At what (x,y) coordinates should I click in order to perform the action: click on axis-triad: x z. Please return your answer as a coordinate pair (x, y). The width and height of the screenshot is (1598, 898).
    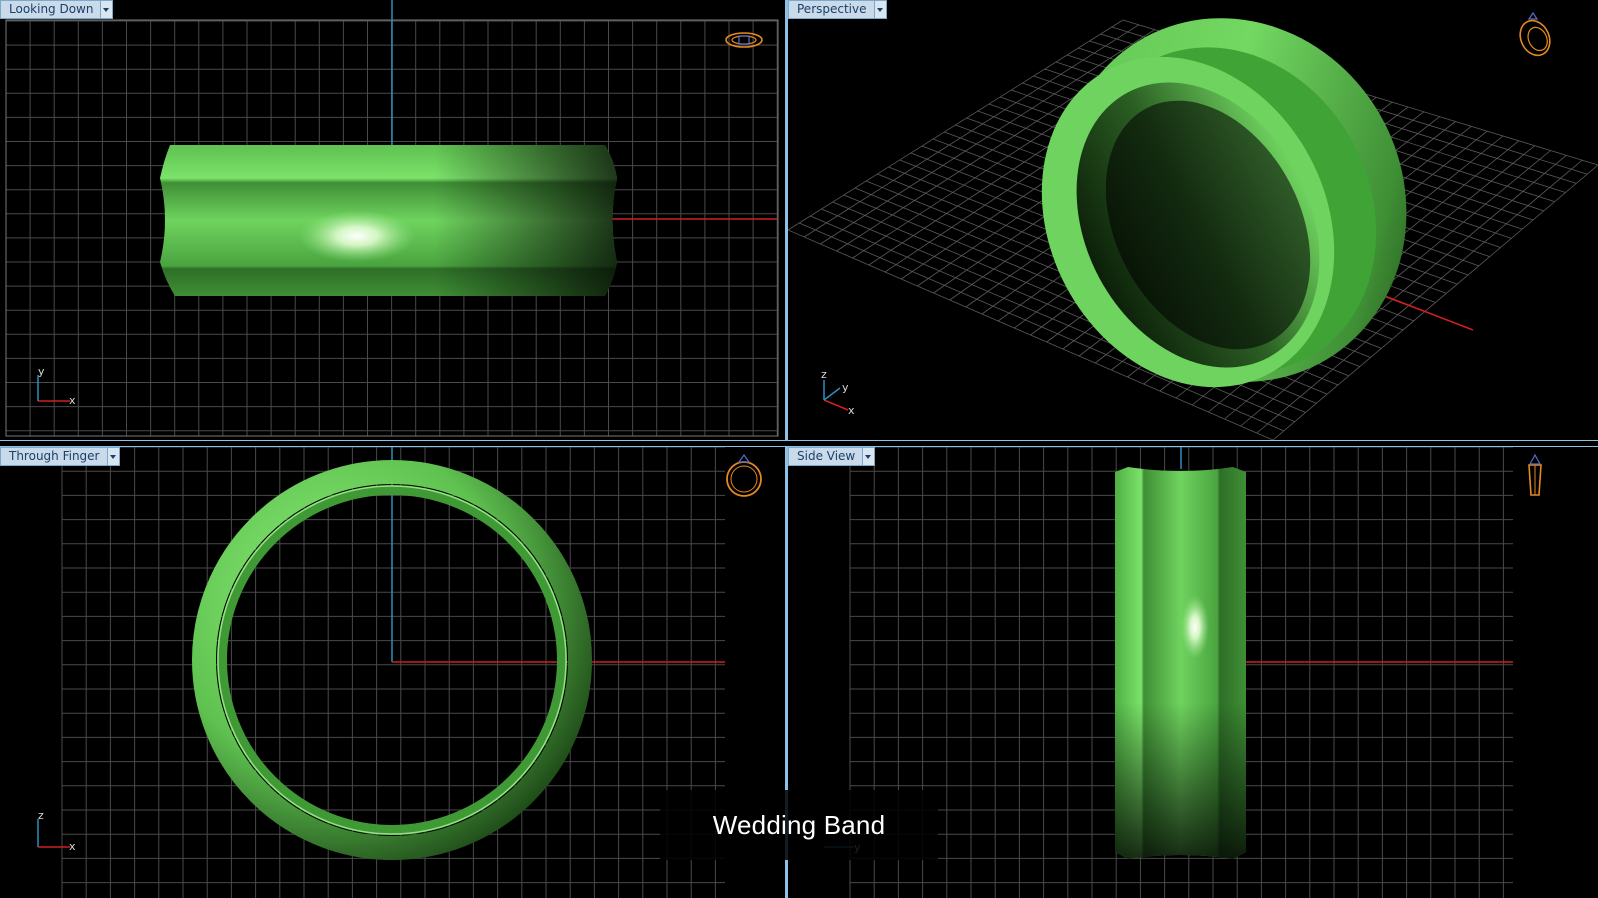
    Looking at the image, I should click on (56, 831).